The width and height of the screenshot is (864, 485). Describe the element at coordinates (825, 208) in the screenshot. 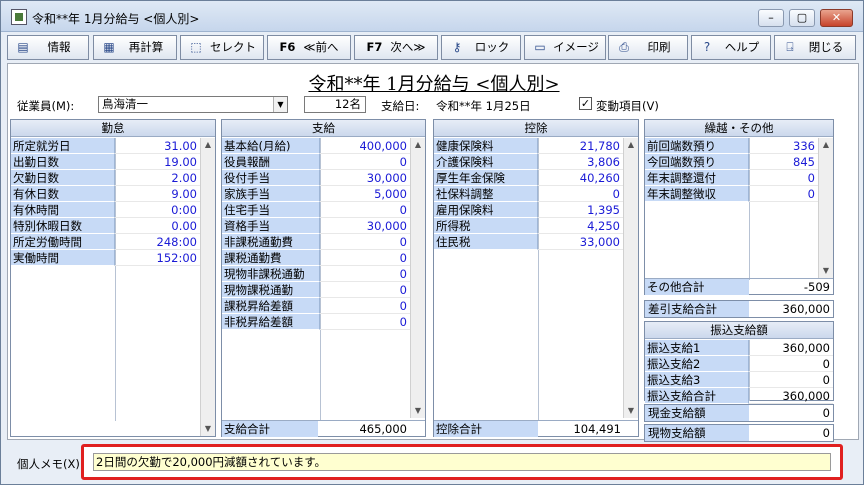

I see `carryover-scrollbar: ▲ ▼` at that location.